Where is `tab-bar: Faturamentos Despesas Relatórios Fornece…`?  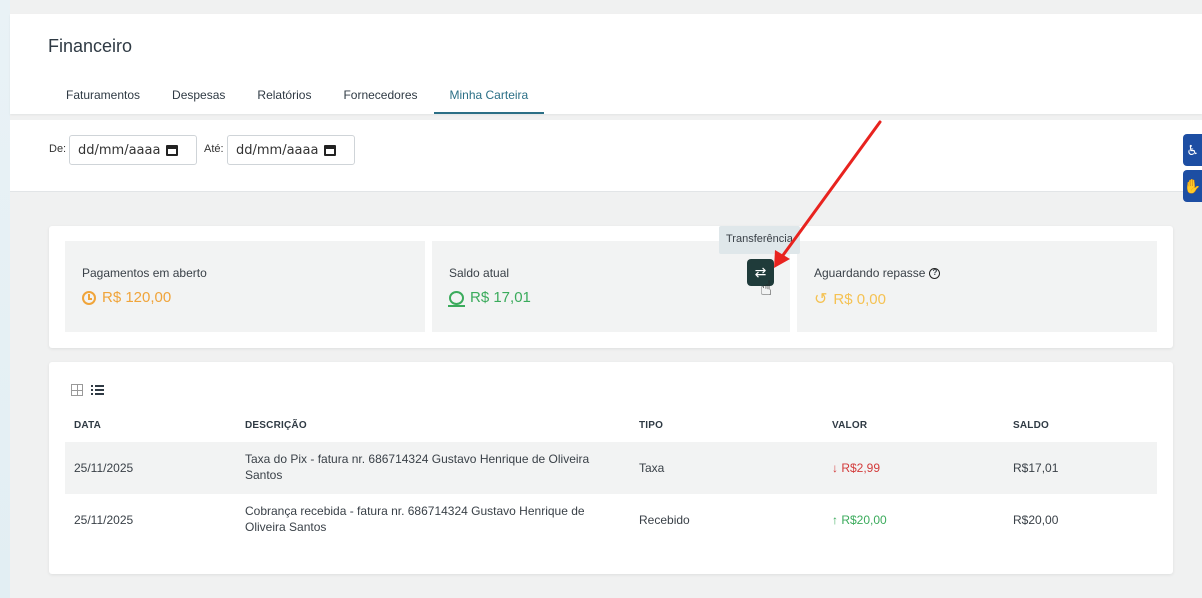 tab-bar: Faturamentos Despesas Relatórios Fornece… is located at coordinates (297, 101).